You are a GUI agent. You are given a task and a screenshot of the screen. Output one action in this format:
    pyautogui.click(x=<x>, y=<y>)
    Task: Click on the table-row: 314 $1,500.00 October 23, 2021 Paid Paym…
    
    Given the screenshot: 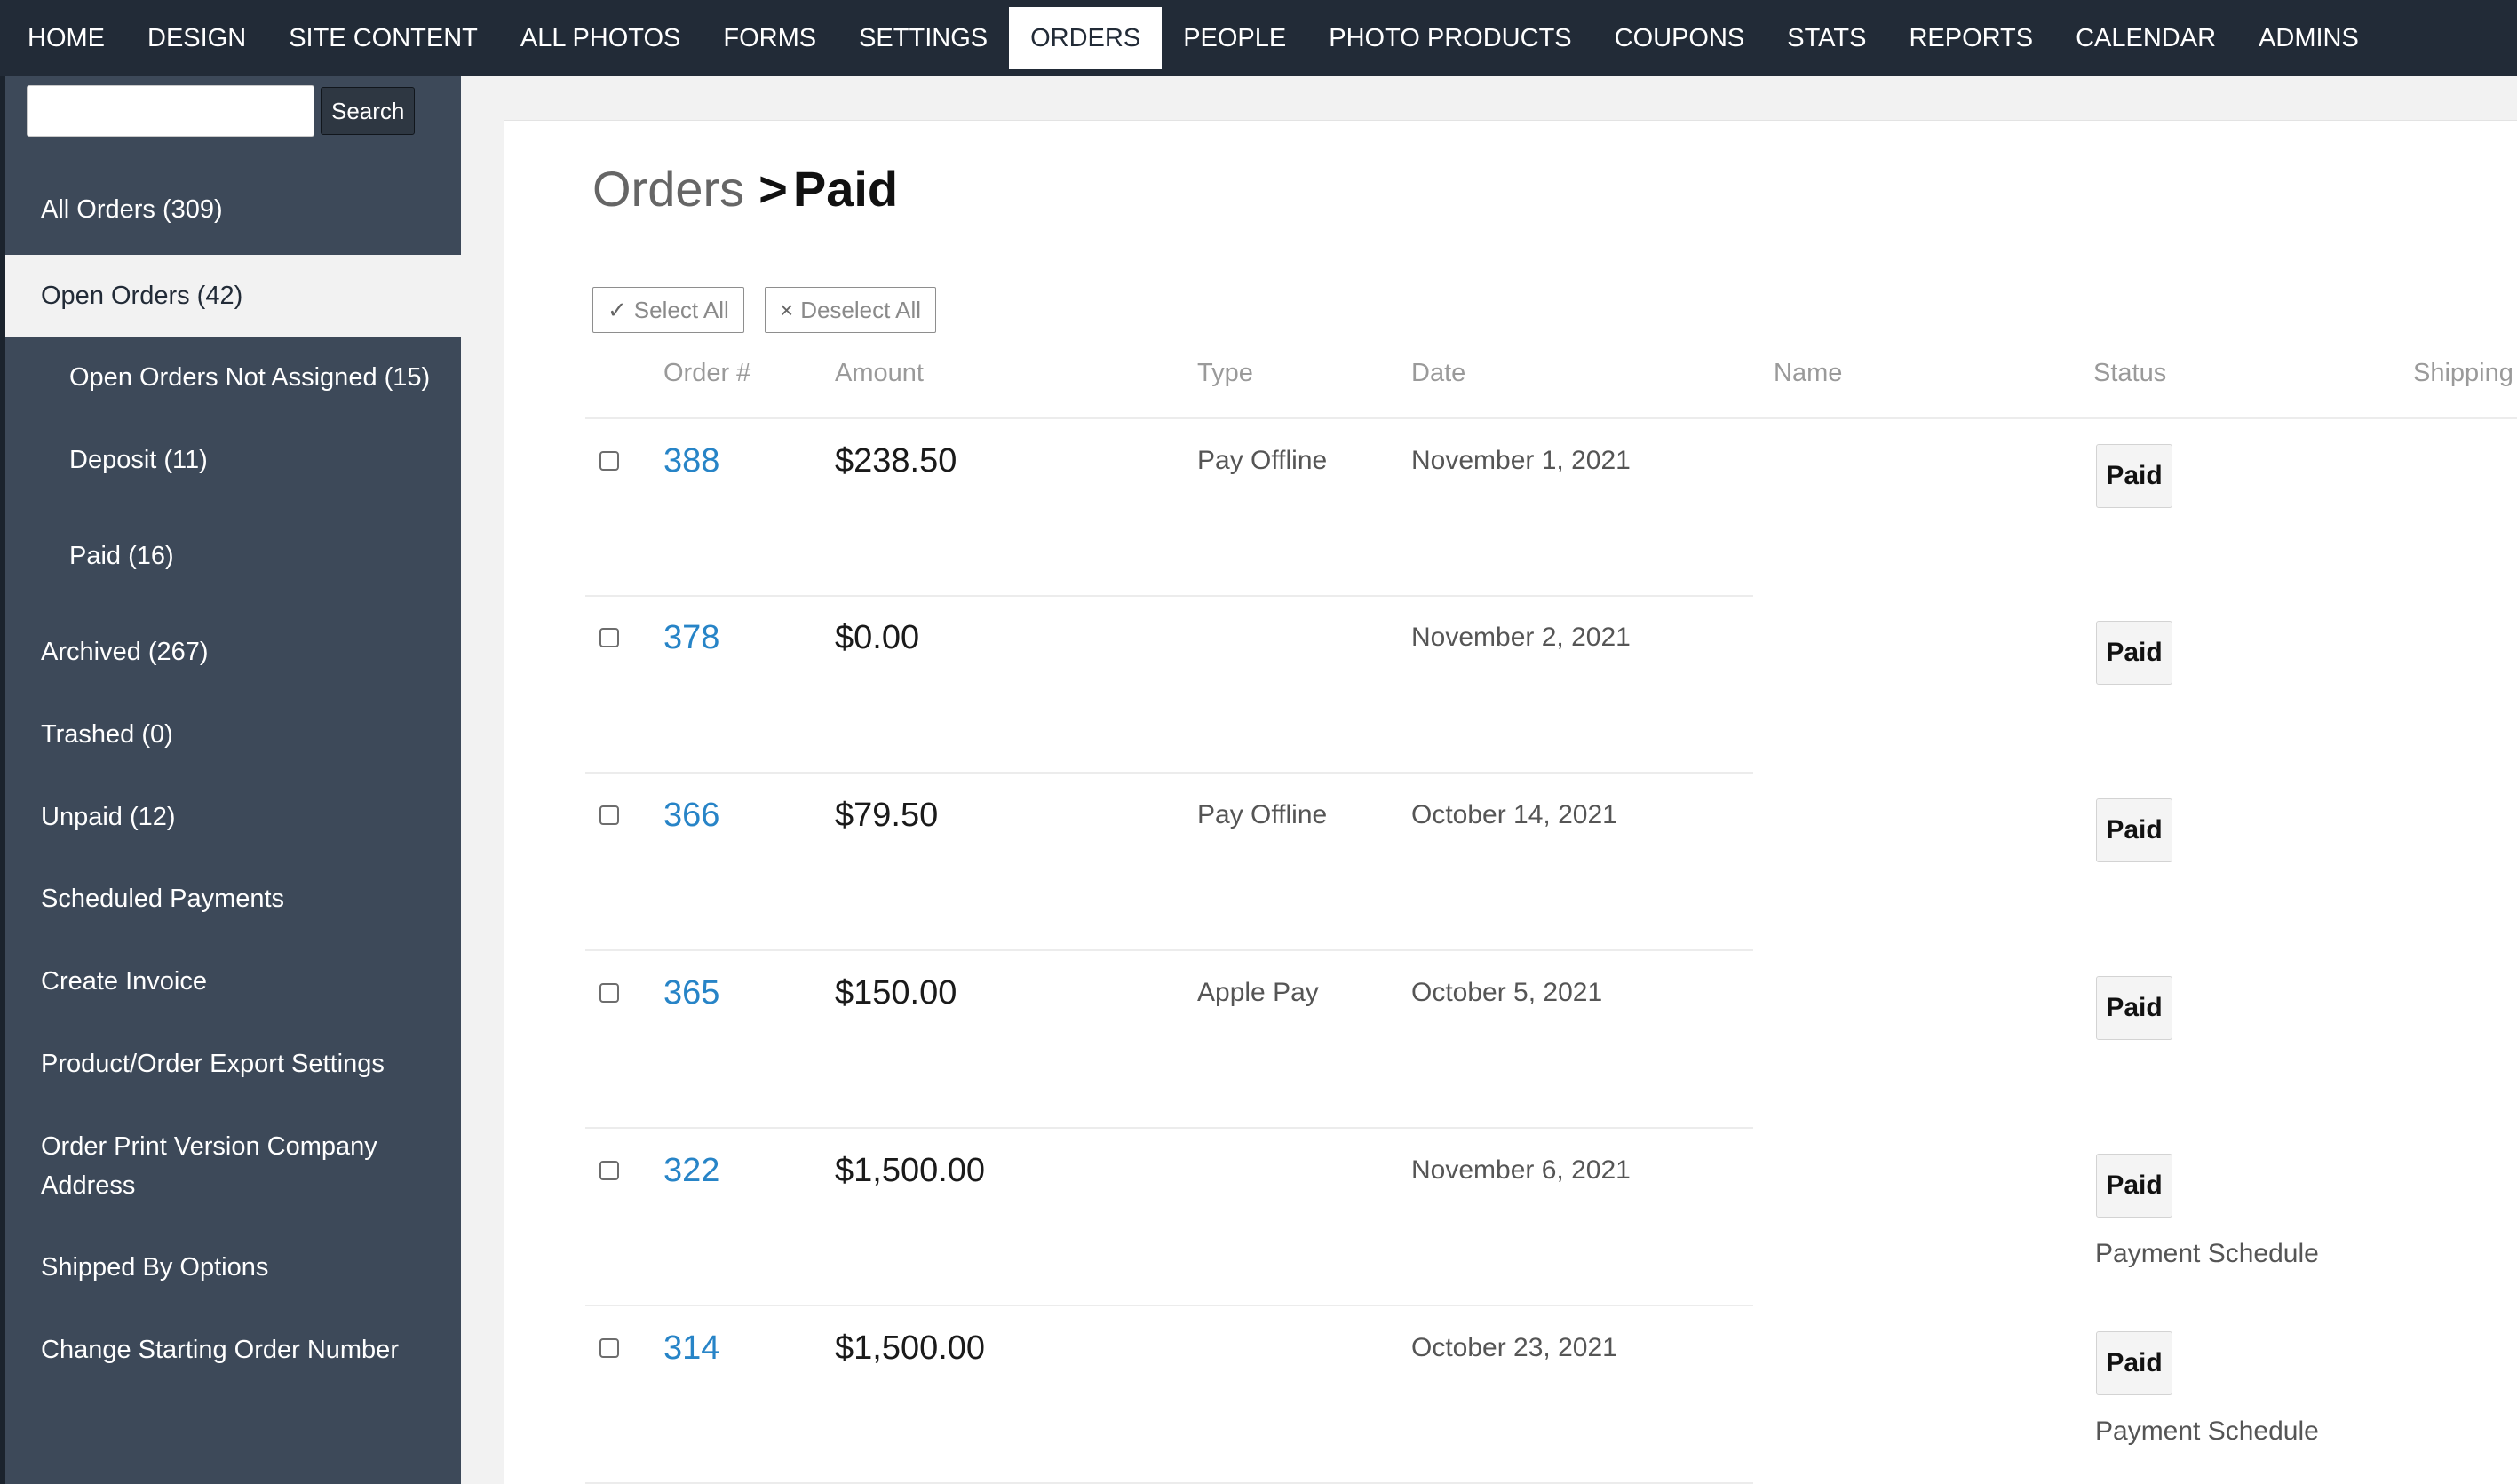 What is the action you would take?
    pyautogui.click(x=1258, y=1395)
    